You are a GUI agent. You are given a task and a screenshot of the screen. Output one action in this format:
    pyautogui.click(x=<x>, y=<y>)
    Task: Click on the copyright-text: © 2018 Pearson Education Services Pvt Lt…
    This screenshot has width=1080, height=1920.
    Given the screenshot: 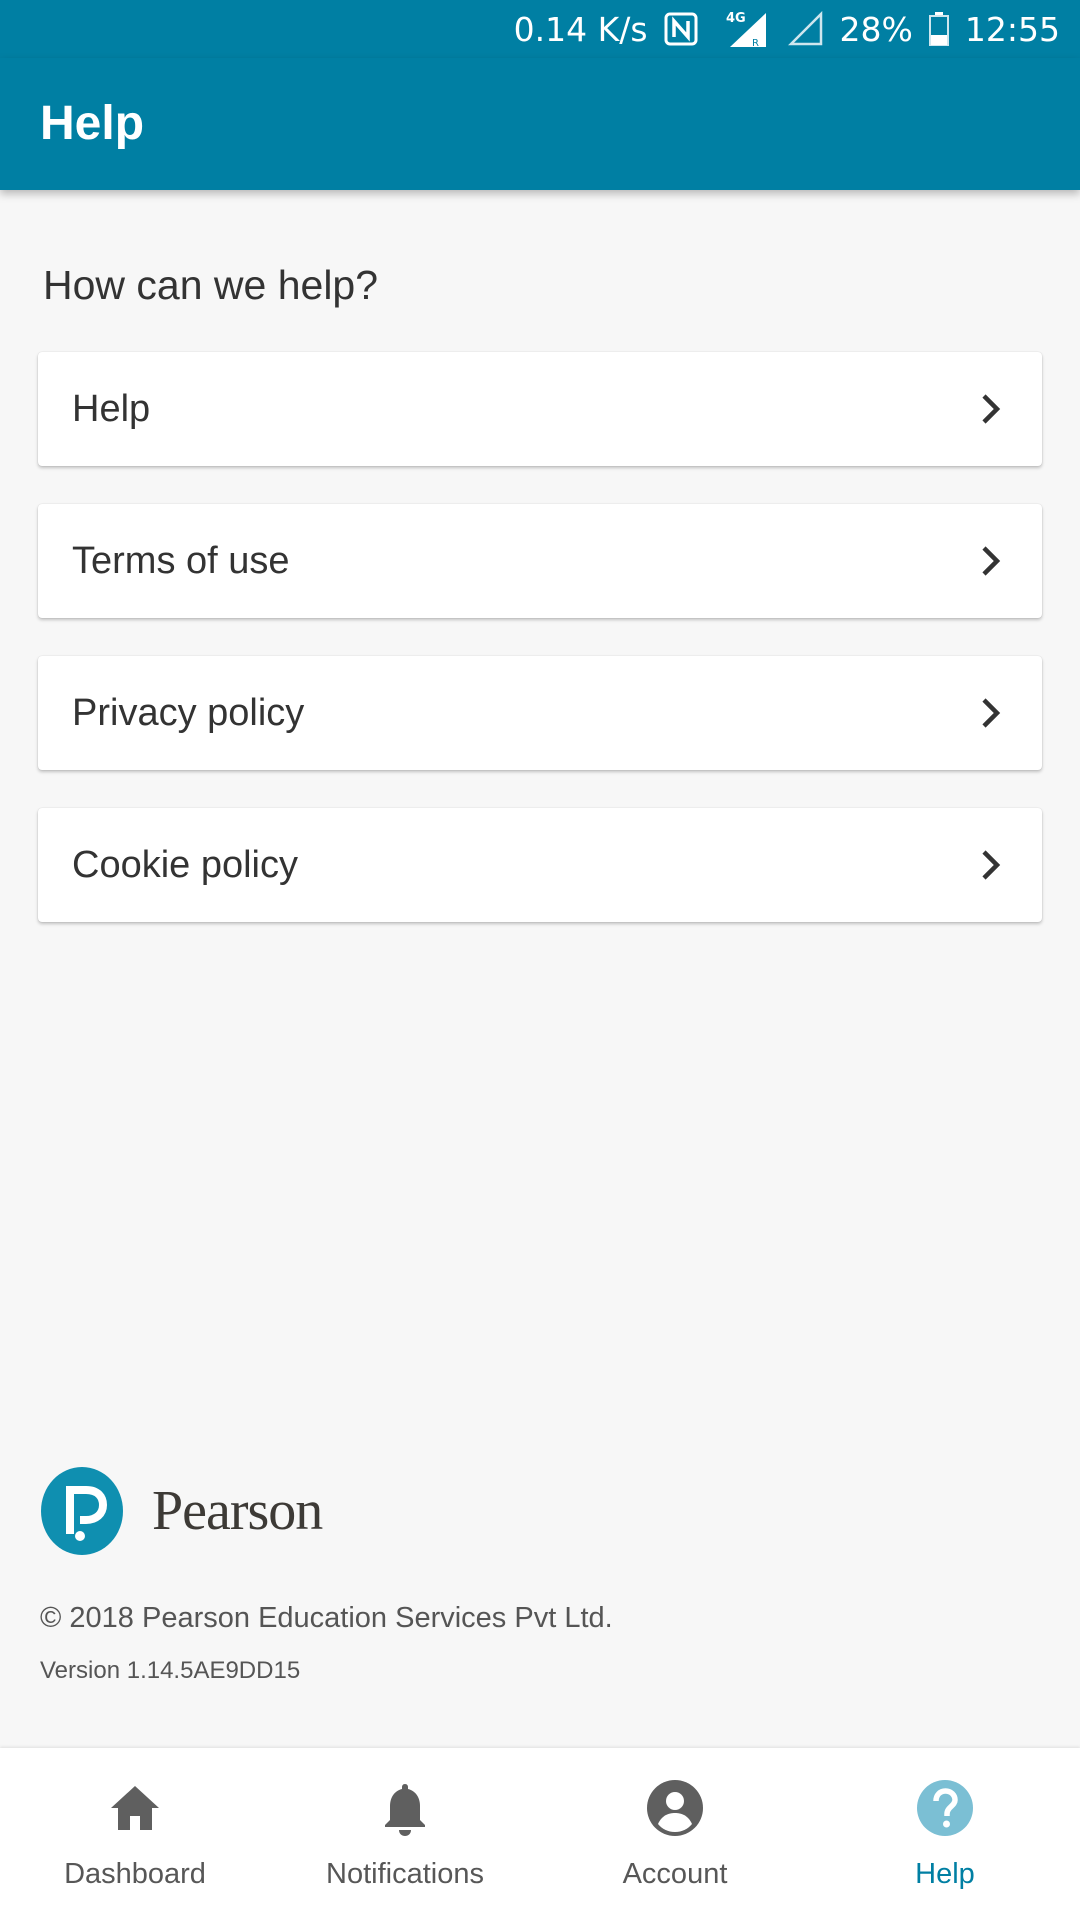 What is the action you would take?
    pyautogui.click(x=326, y=1618)
    